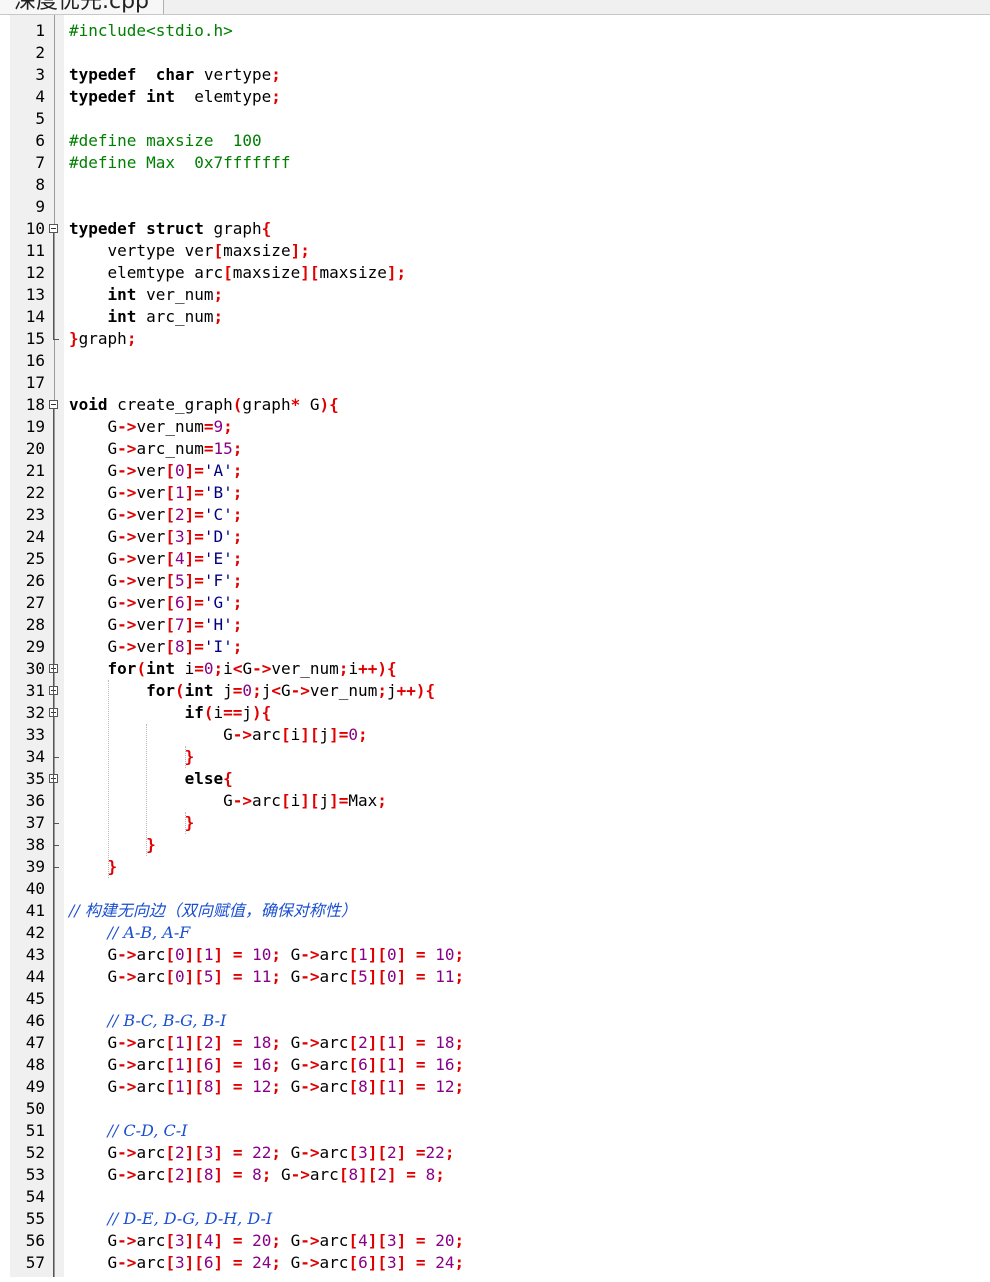 This screenshot has height=1282, width=990. Describe the element at coordinates (495, 339) in the screenshot. I see `code-line: 15}graph;` at that location.